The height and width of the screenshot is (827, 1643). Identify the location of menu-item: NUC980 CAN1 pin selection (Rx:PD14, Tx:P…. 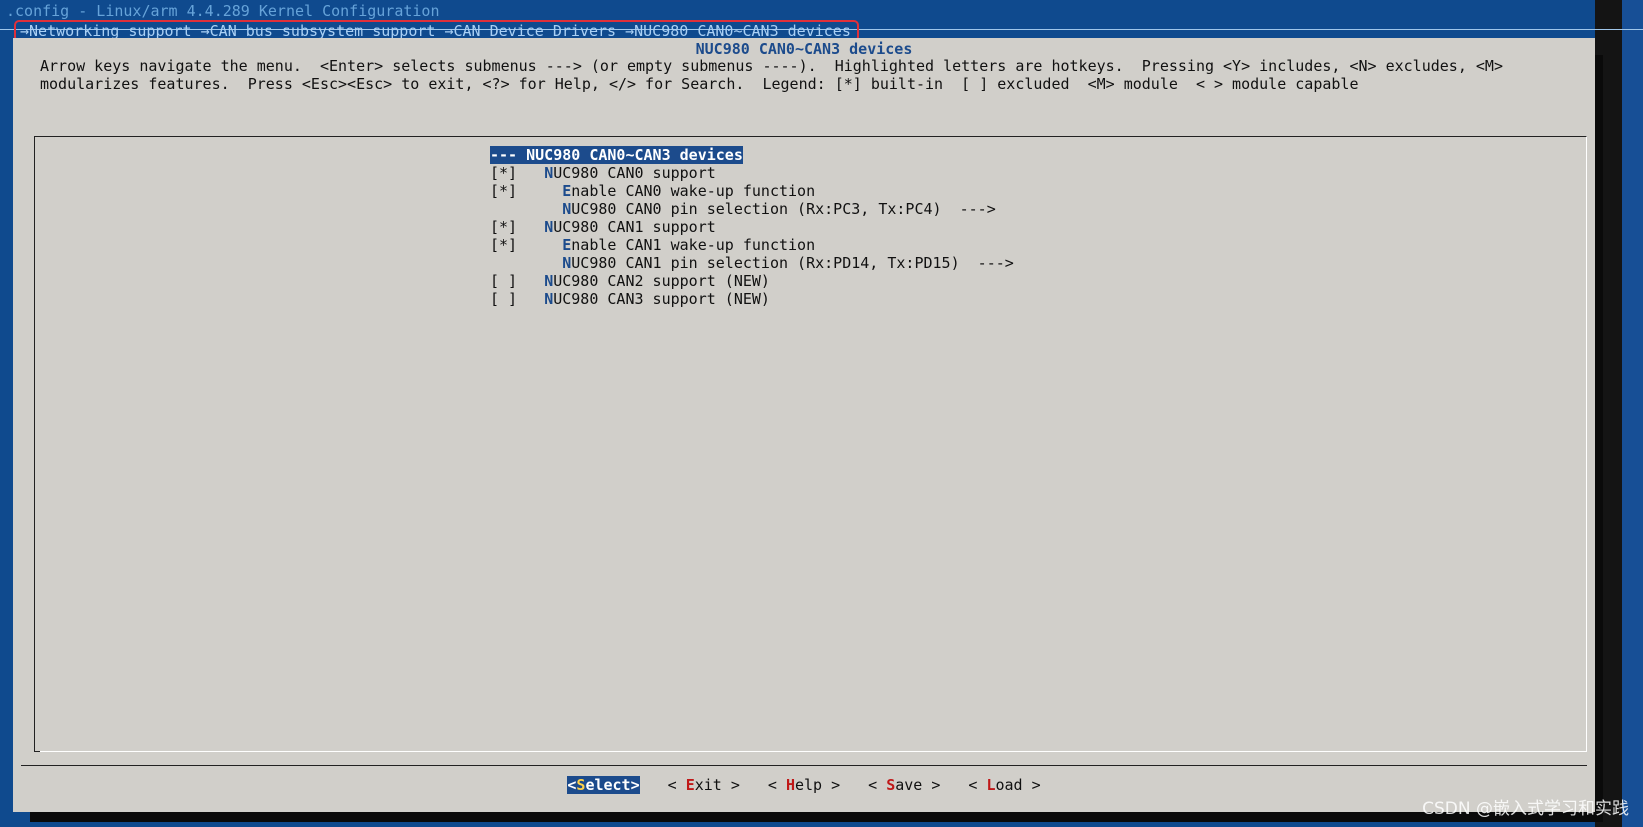
(752, 263).